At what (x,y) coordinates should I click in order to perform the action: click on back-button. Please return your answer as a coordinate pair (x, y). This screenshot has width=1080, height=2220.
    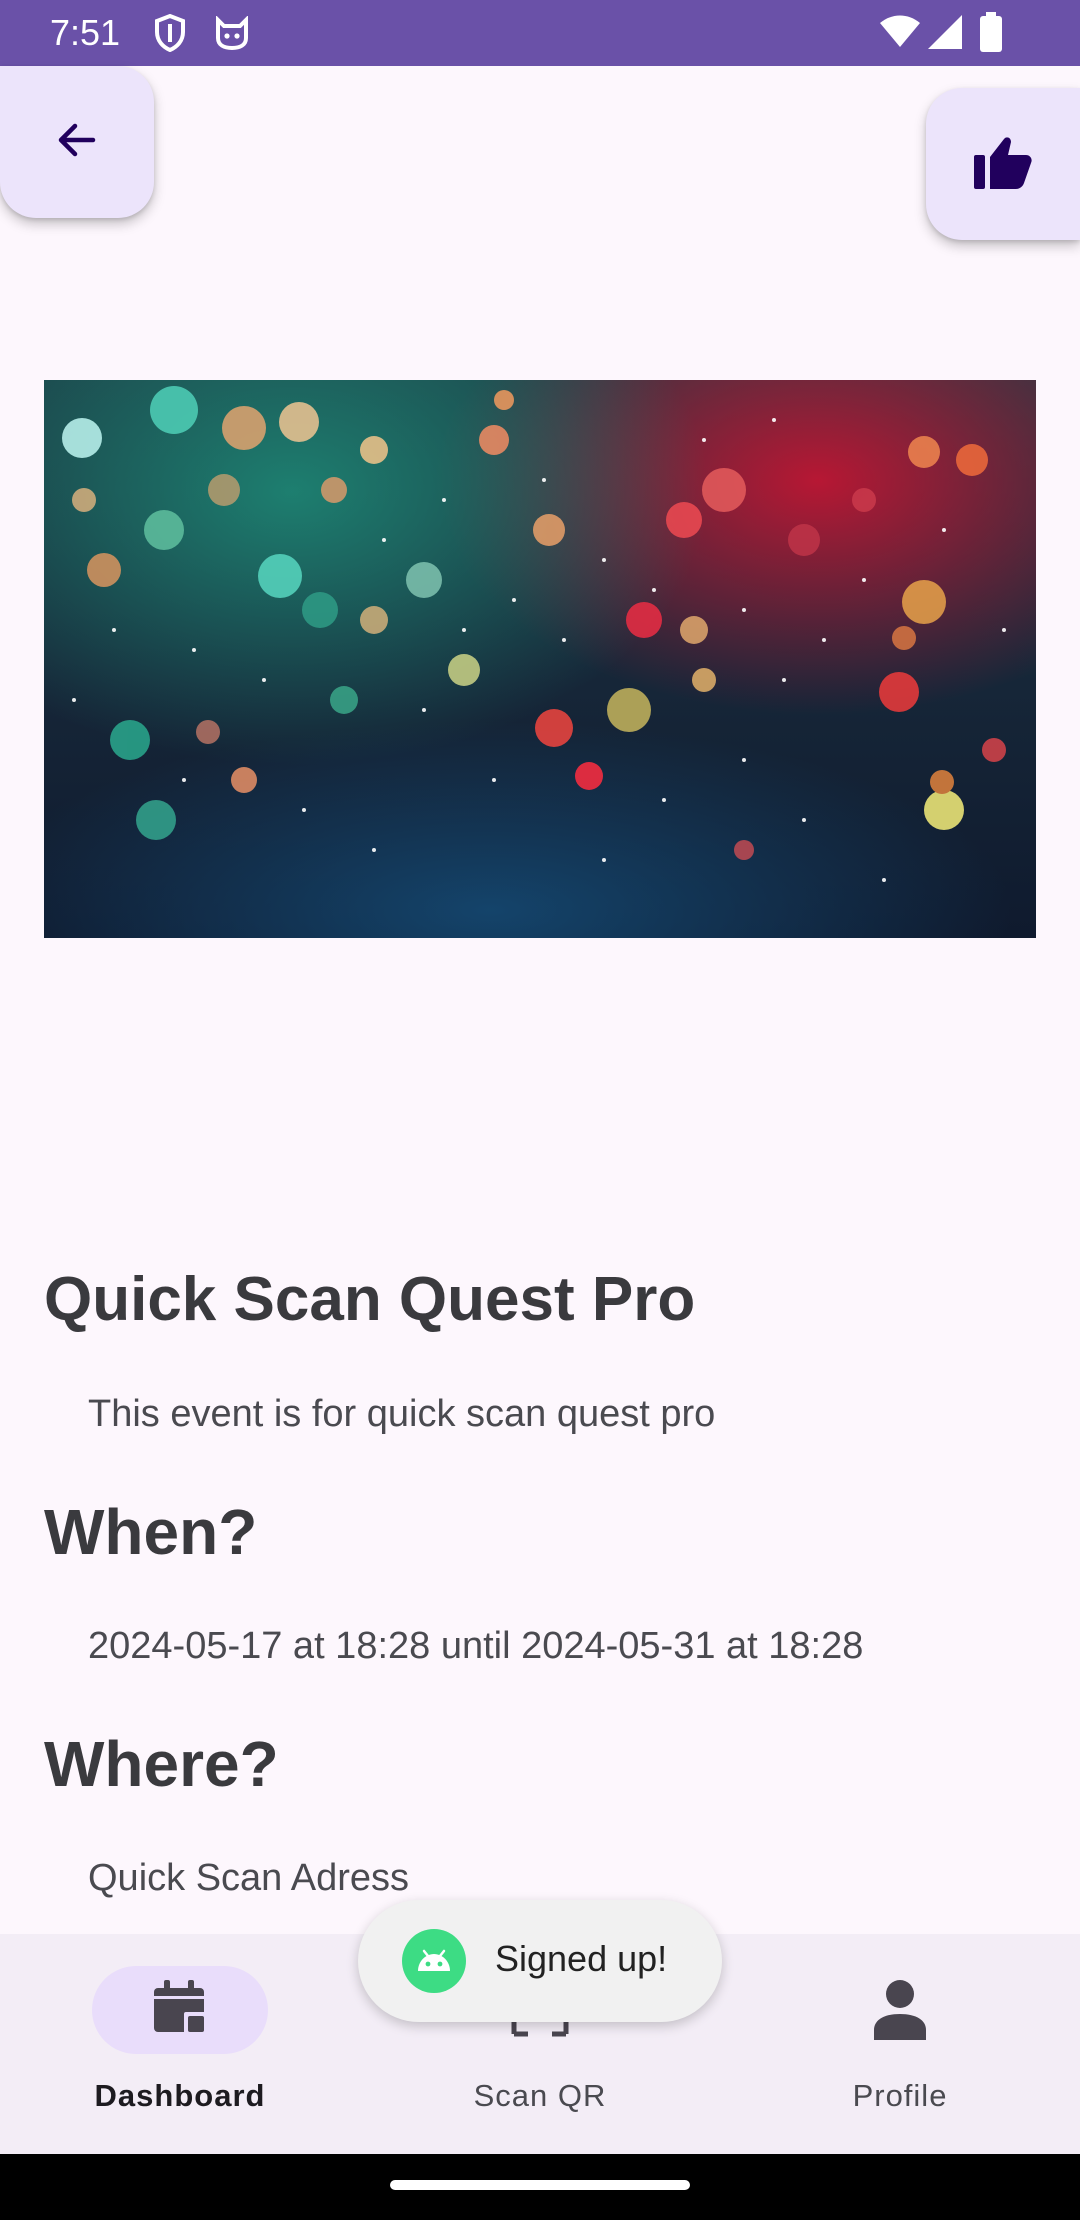
    Looking at the image, I should click on (77, 142).